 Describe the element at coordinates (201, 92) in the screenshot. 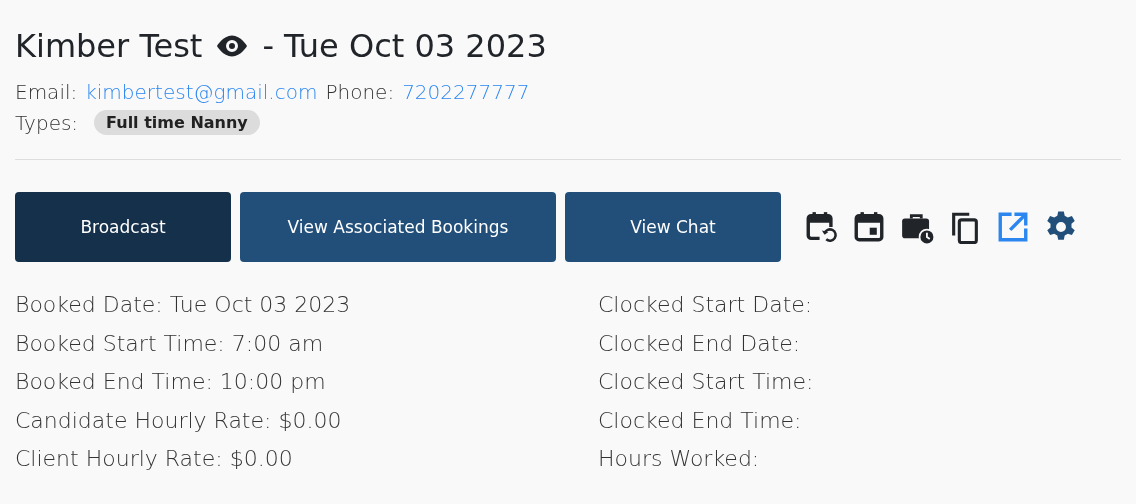

I see `email-link: kimbertest@gmail.com` at that location.